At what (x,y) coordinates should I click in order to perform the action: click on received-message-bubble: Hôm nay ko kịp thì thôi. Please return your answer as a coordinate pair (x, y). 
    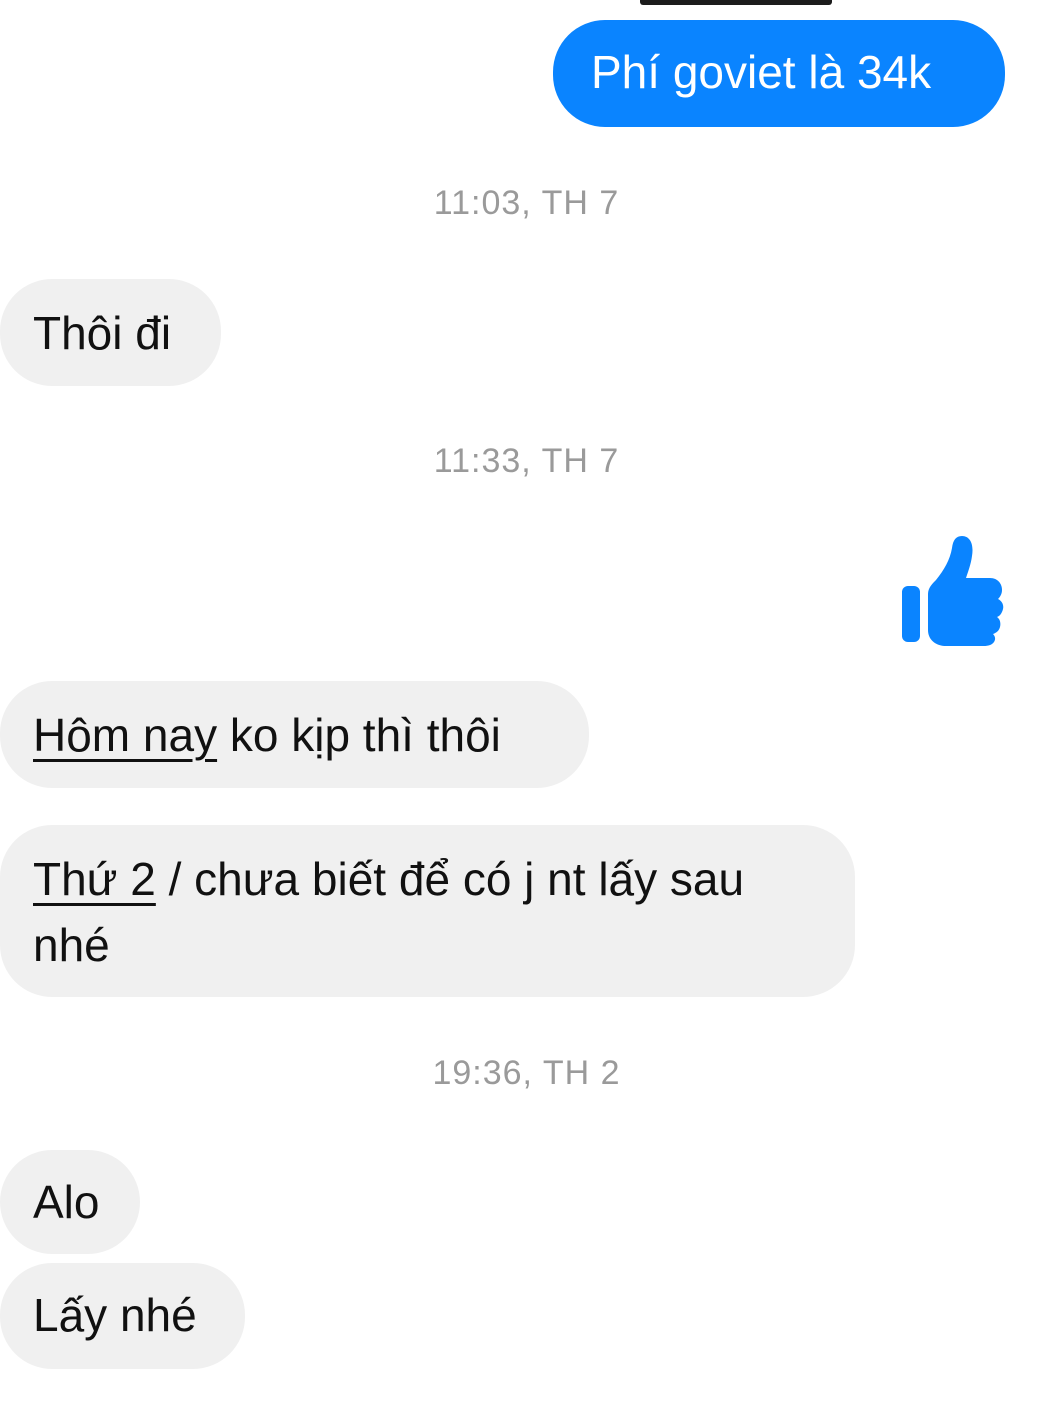
    Looking at the image, I should click on (294, 734).